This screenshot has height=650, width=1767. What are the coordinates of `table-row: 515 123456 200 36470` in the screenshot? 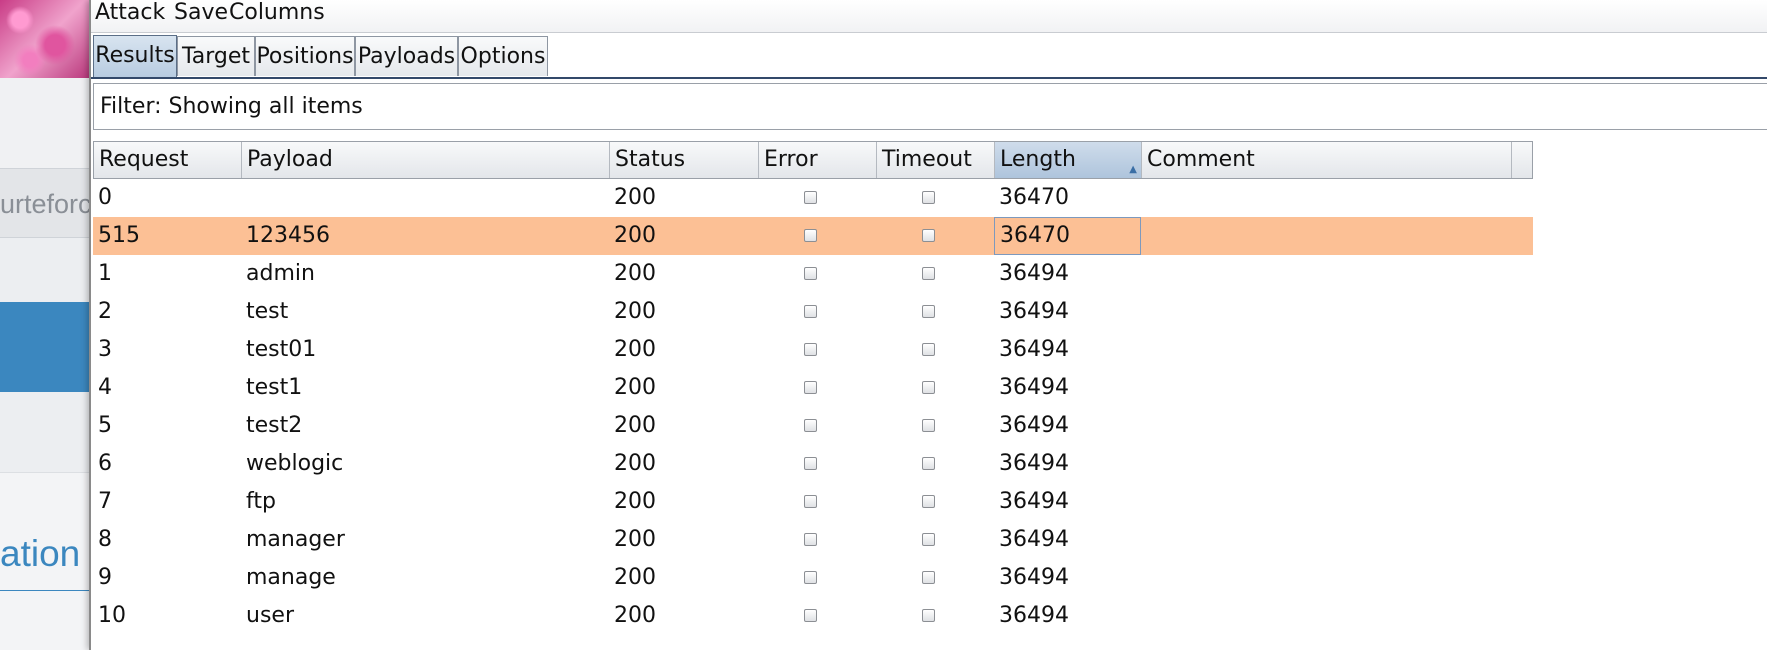 It's located at (813, 236).